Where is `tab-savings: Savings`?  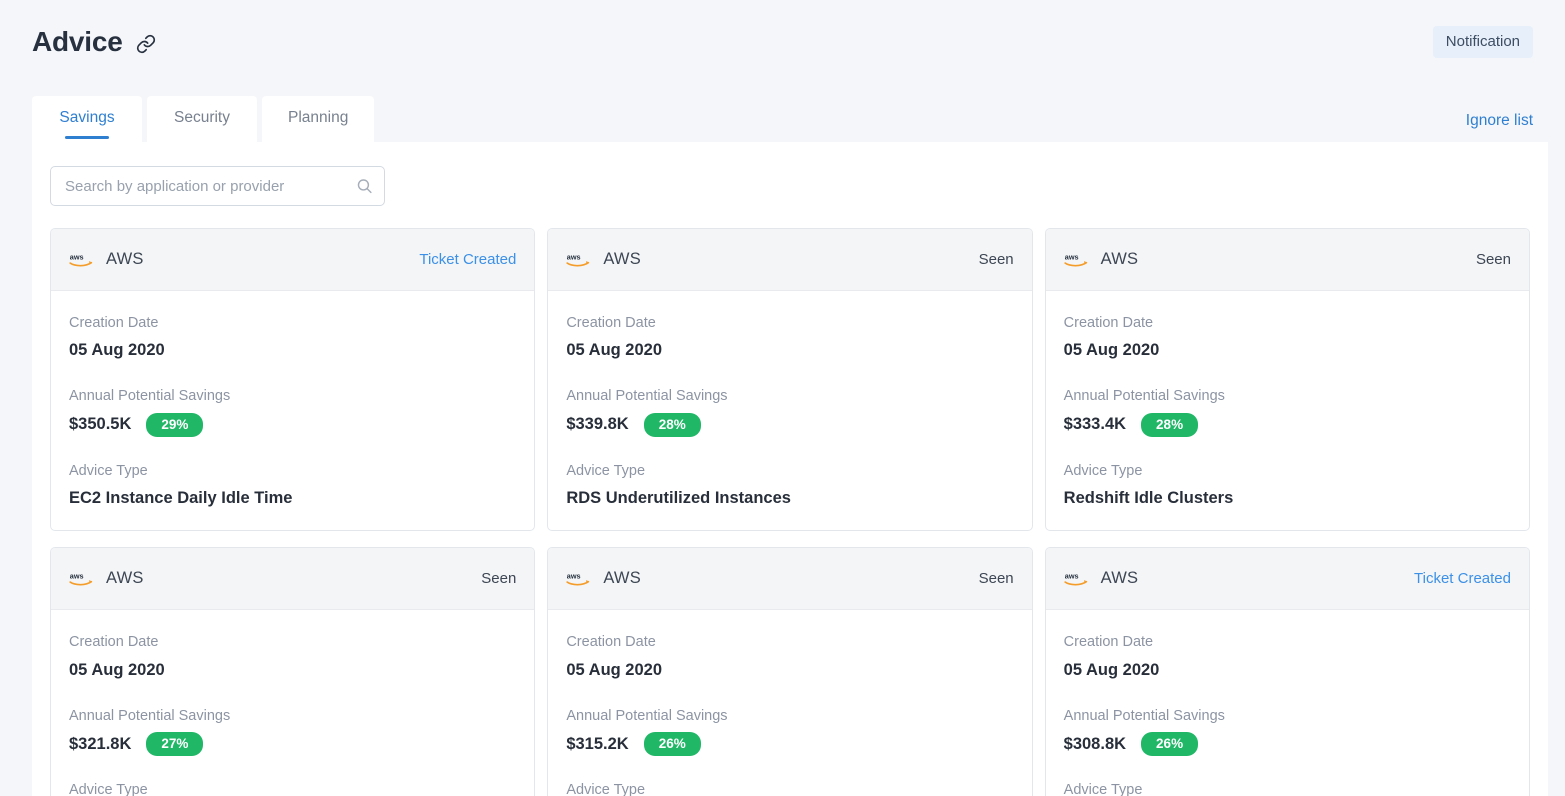 tab-savings: Savings is located at coordinates (87, 119).